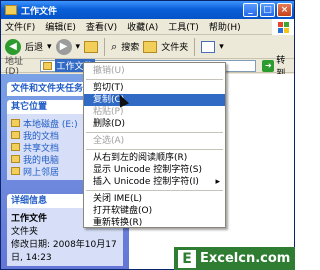 The image size is (320, 270). Describe the element at coordinates (221, 47) in the screenshot. I see `views-dropdown-icon: ▾` at that location.